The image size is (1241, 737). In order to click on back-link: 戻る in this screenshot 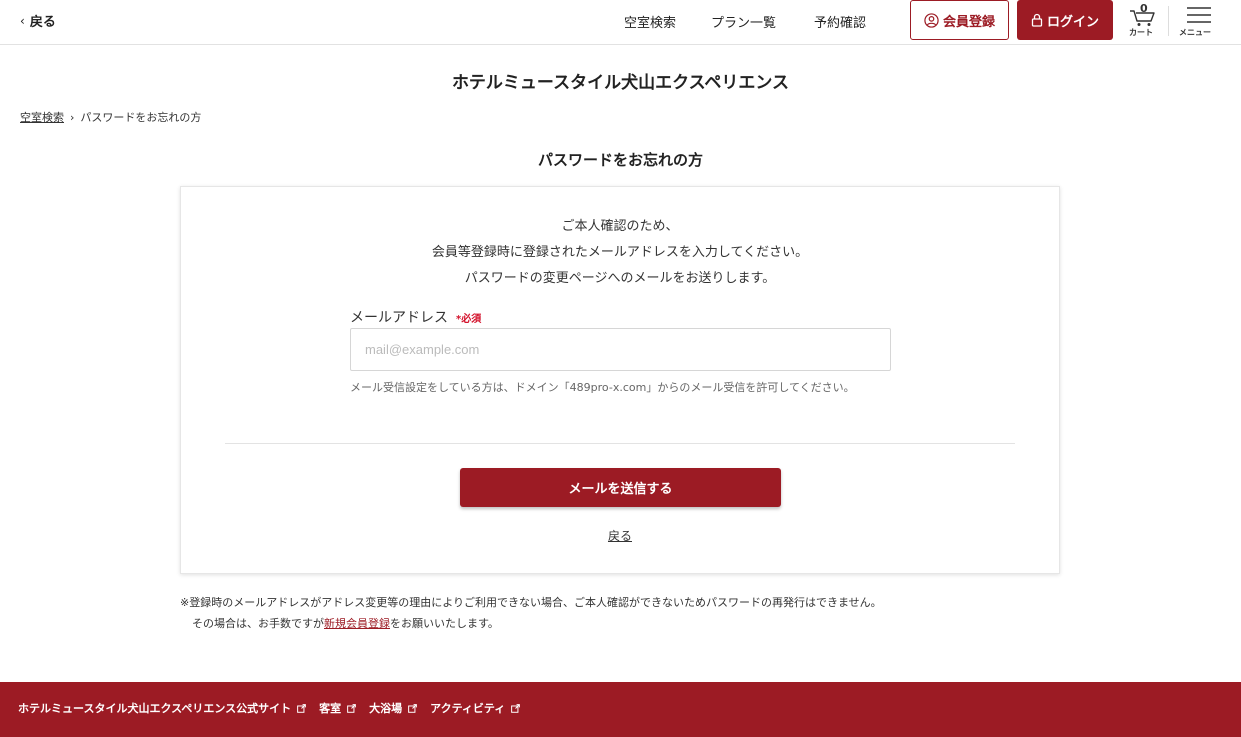, I will do `click(620, 536)`.